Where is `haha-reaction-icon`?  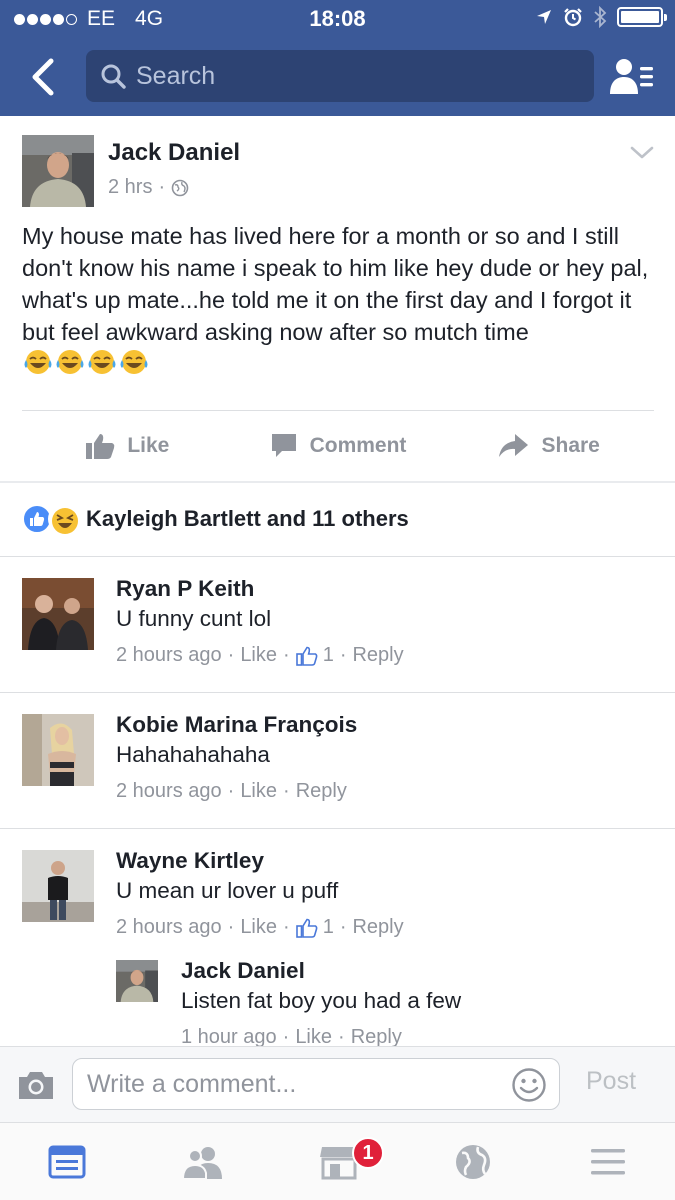
haha-reaction-icon is located at coordinates (63, 519).